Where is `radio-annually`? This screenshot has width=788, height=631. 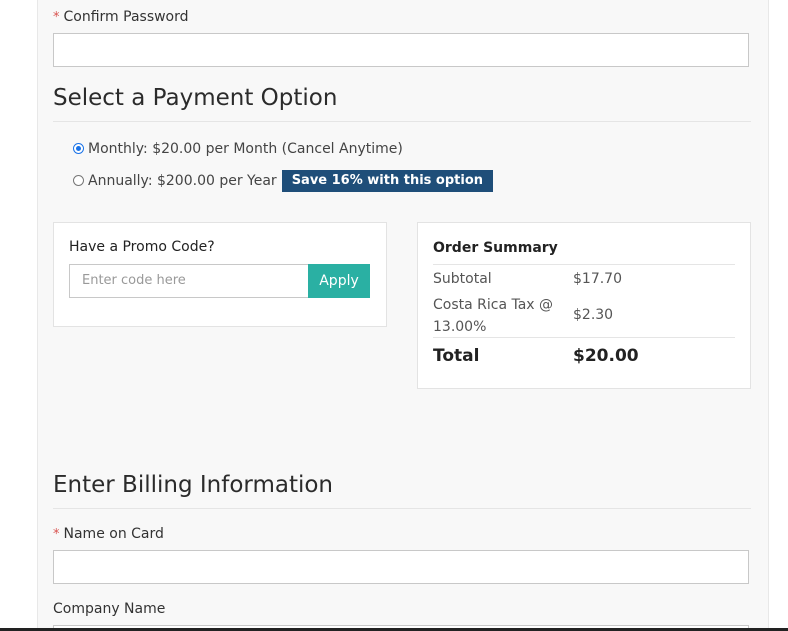 radio-annually is located at coordinates (78, 180).